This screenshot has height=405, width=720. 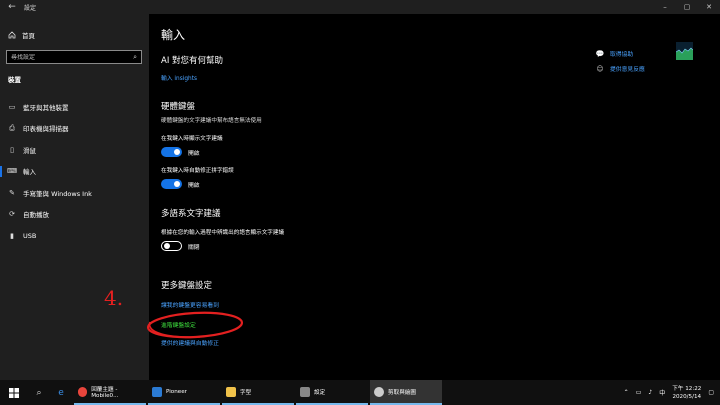 I want to click on multilingual-label: 根據在您的輸入過程中辨識出的語言顯示文字建議, so click(x=223, y=233).